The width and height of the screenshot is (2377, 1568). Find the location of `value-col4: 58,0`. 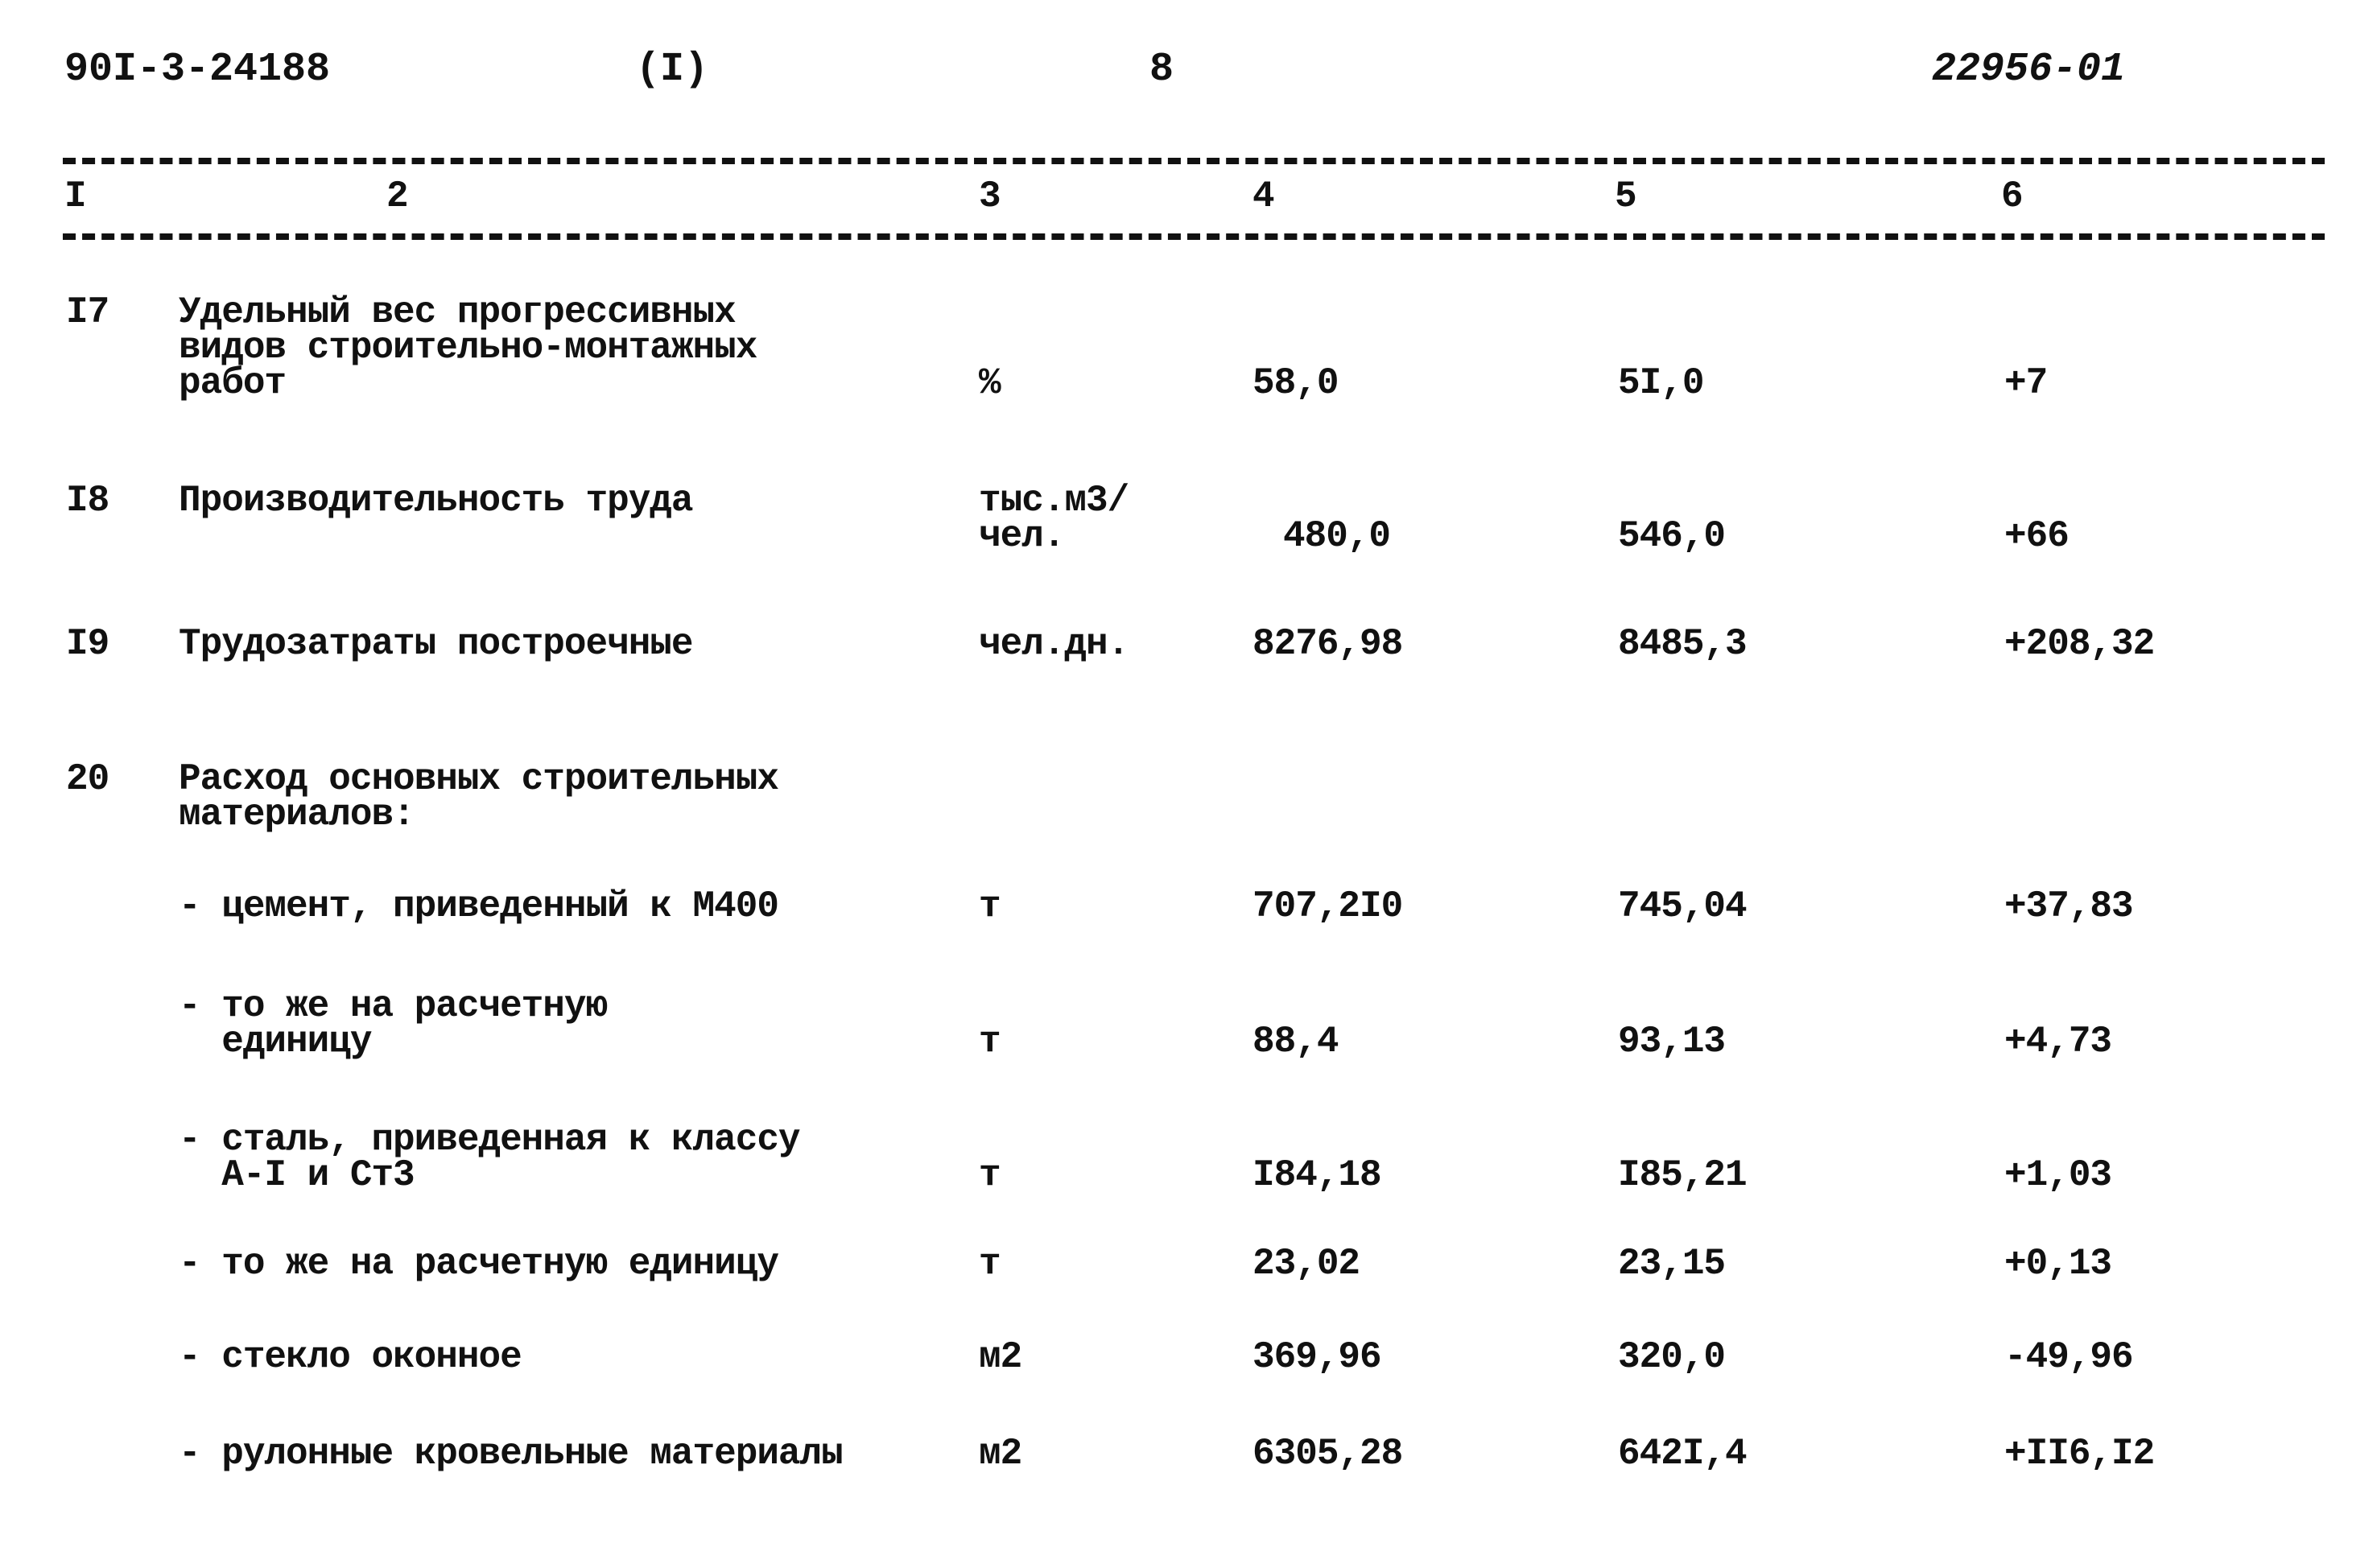

value-col4: 58,0 is located at coordinates (1295, 383).